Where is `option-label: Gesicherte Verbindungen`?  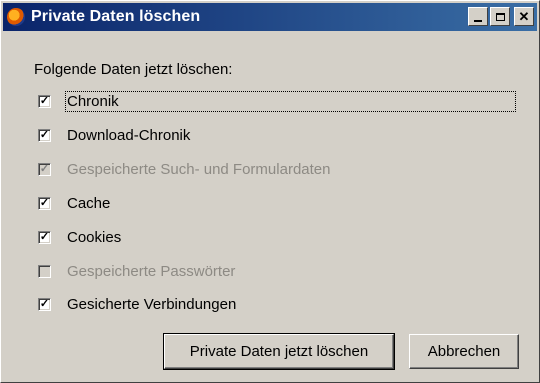 option-label: Gesicherte Verbindungen is located at coordinates (152, 304).